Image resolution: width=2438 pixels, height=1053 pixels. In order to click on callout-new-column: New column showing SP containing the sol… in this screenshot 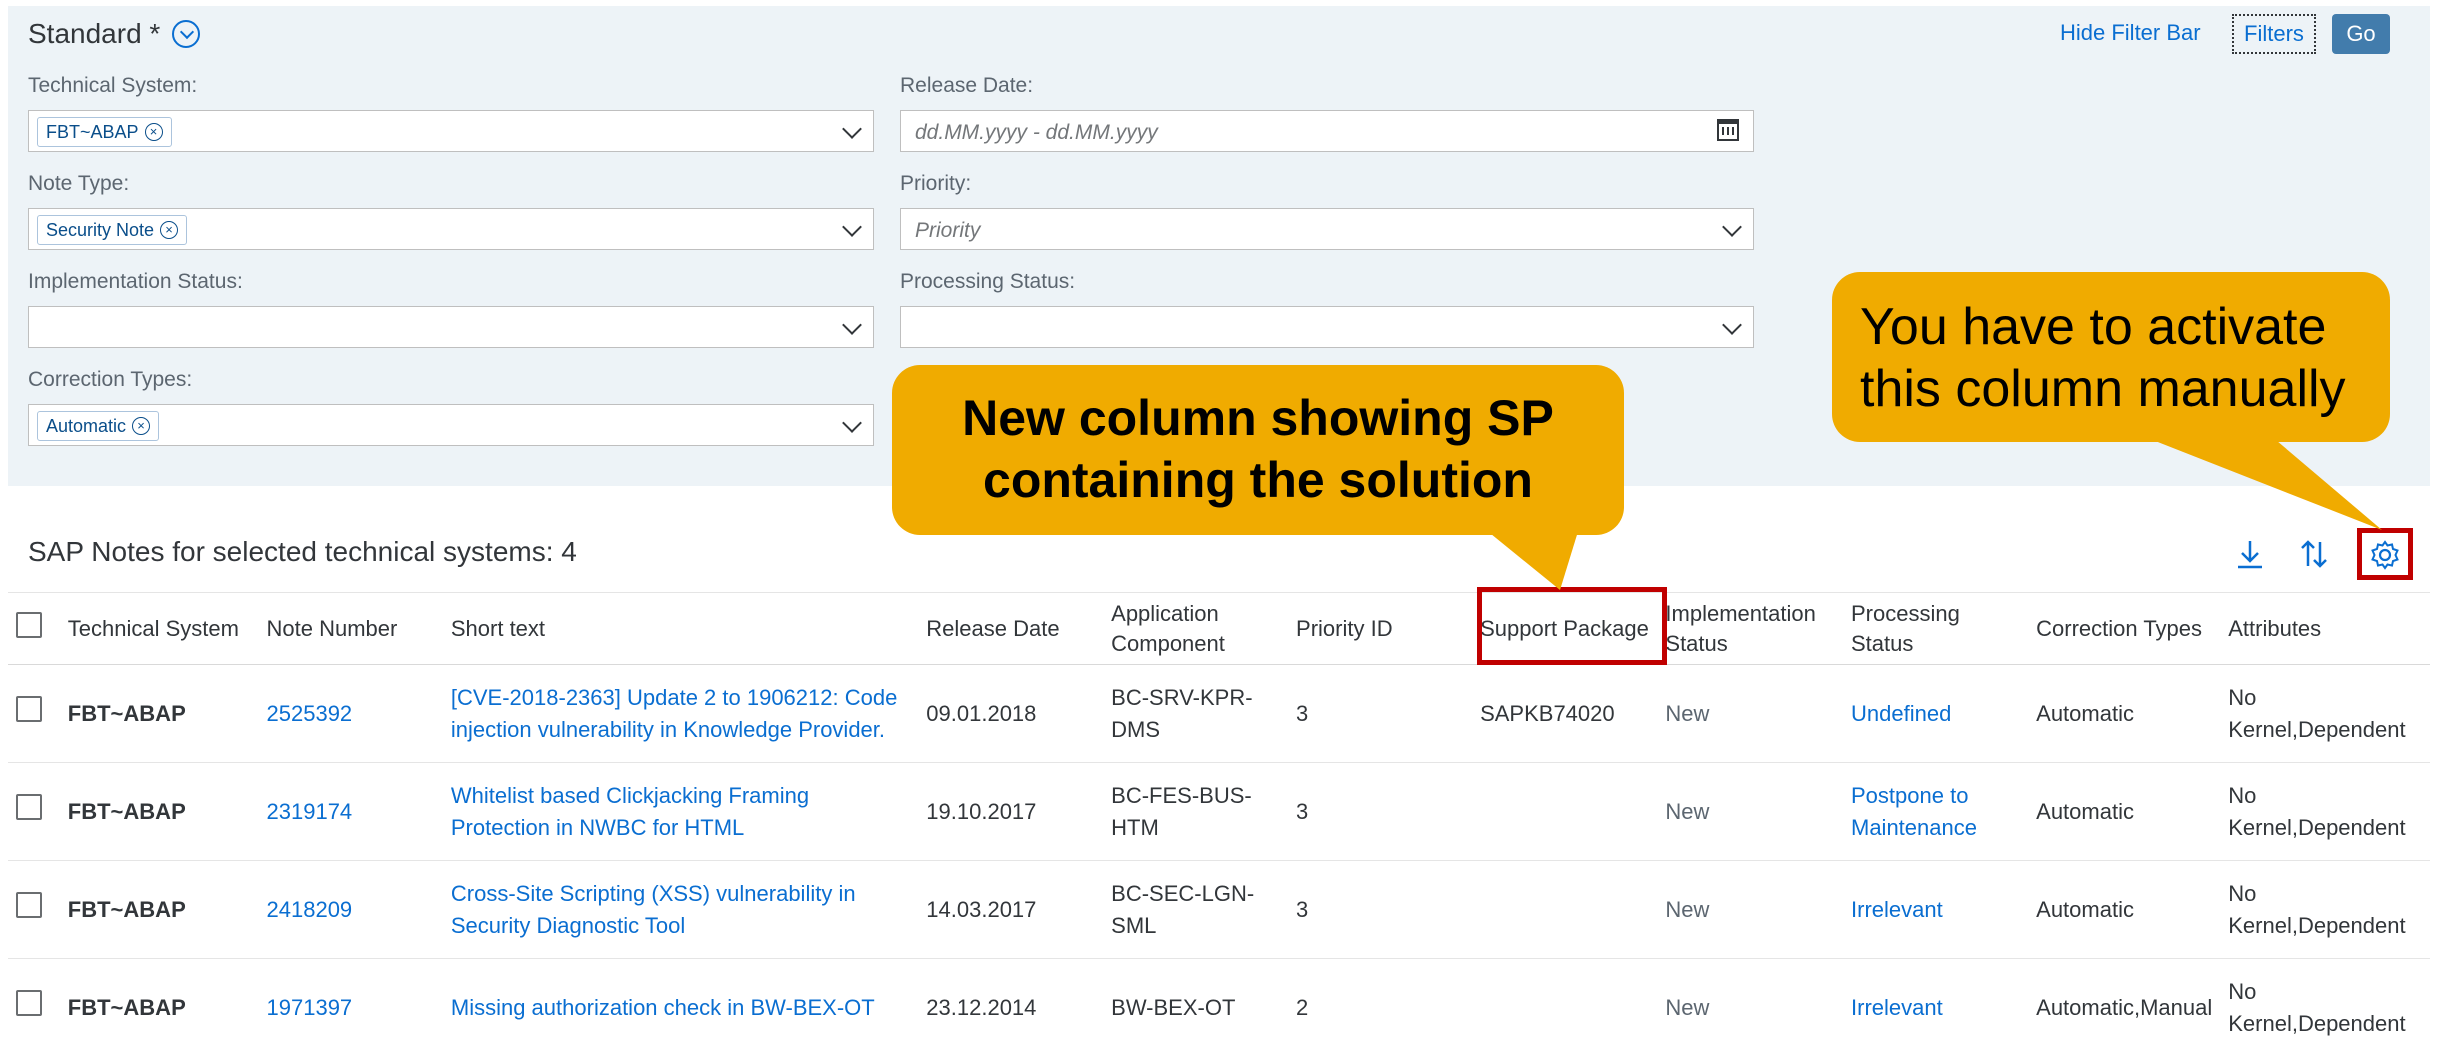, I will do `click(1258, 450)`.